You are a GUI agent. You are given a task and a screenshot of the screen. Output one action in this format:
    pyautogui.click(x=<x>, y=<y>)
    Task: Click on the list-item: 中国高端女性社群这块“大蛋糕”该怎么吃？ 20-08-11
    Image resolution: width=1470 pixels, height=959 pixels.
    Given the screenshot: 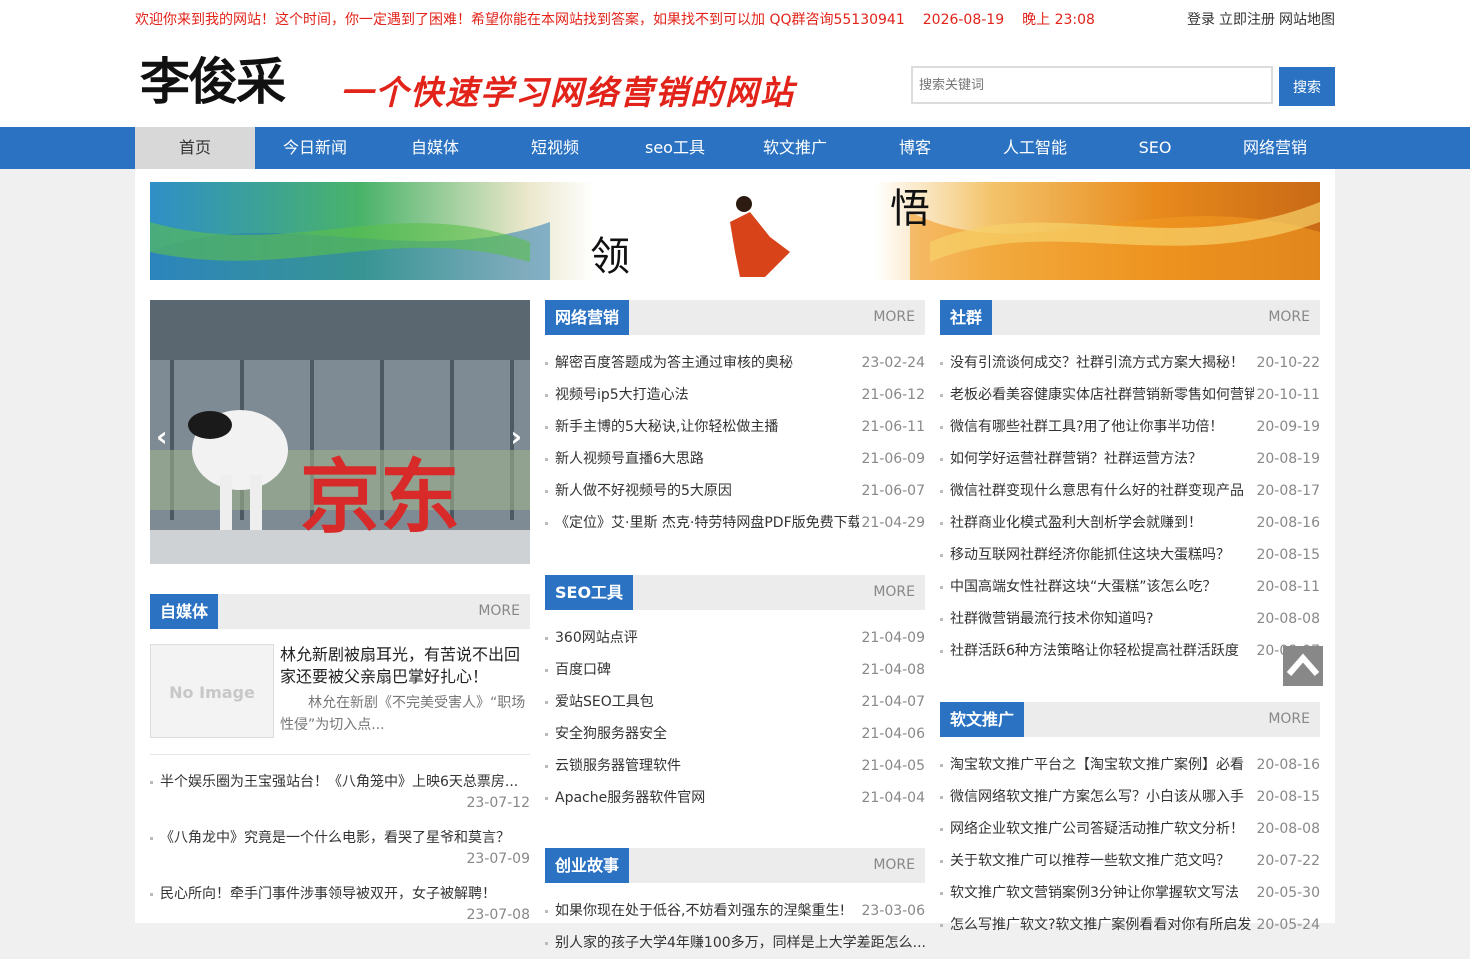 What is the action you would take?
    pyautogui.click(x=1130, y=587)
    